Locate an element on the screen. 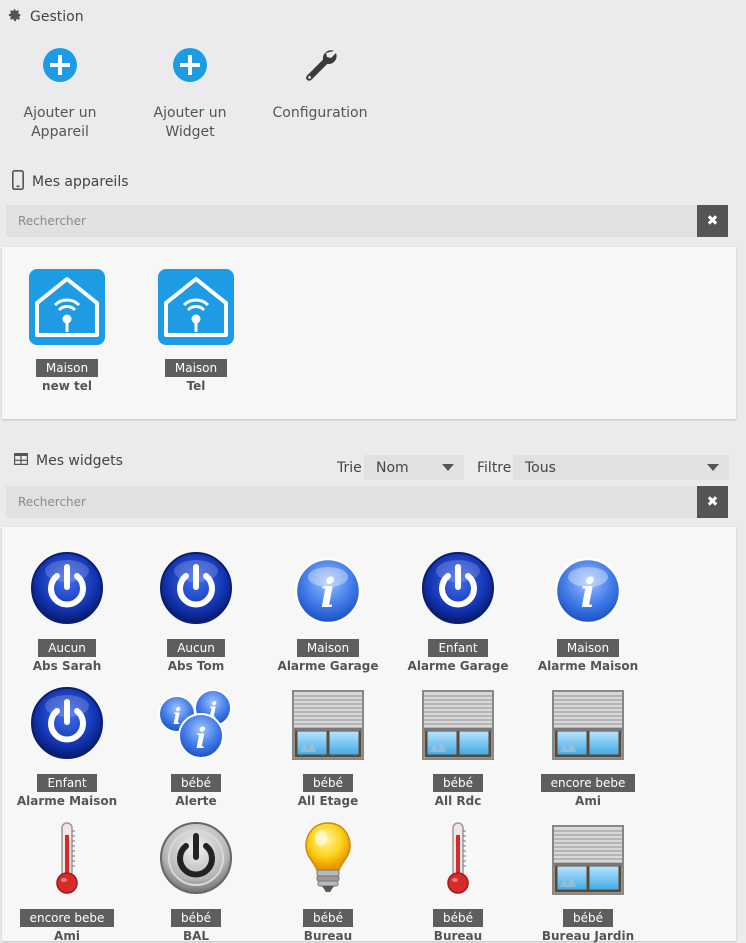  widget-tile: Aucun Abs Tom is located at coordinates (196, 610).